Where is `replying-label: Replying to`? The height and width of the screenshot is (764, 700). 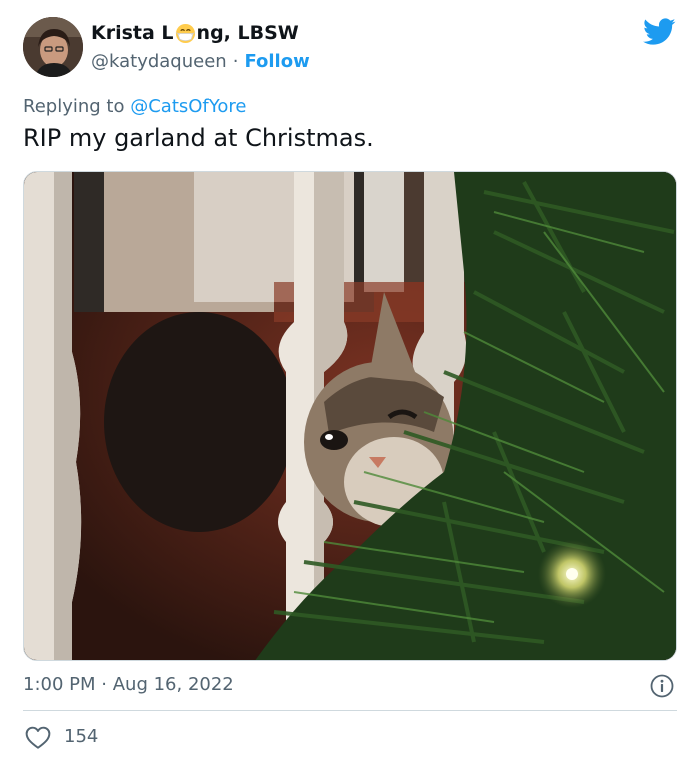
replying-label: Replying to is located at coordinates (74, 106).